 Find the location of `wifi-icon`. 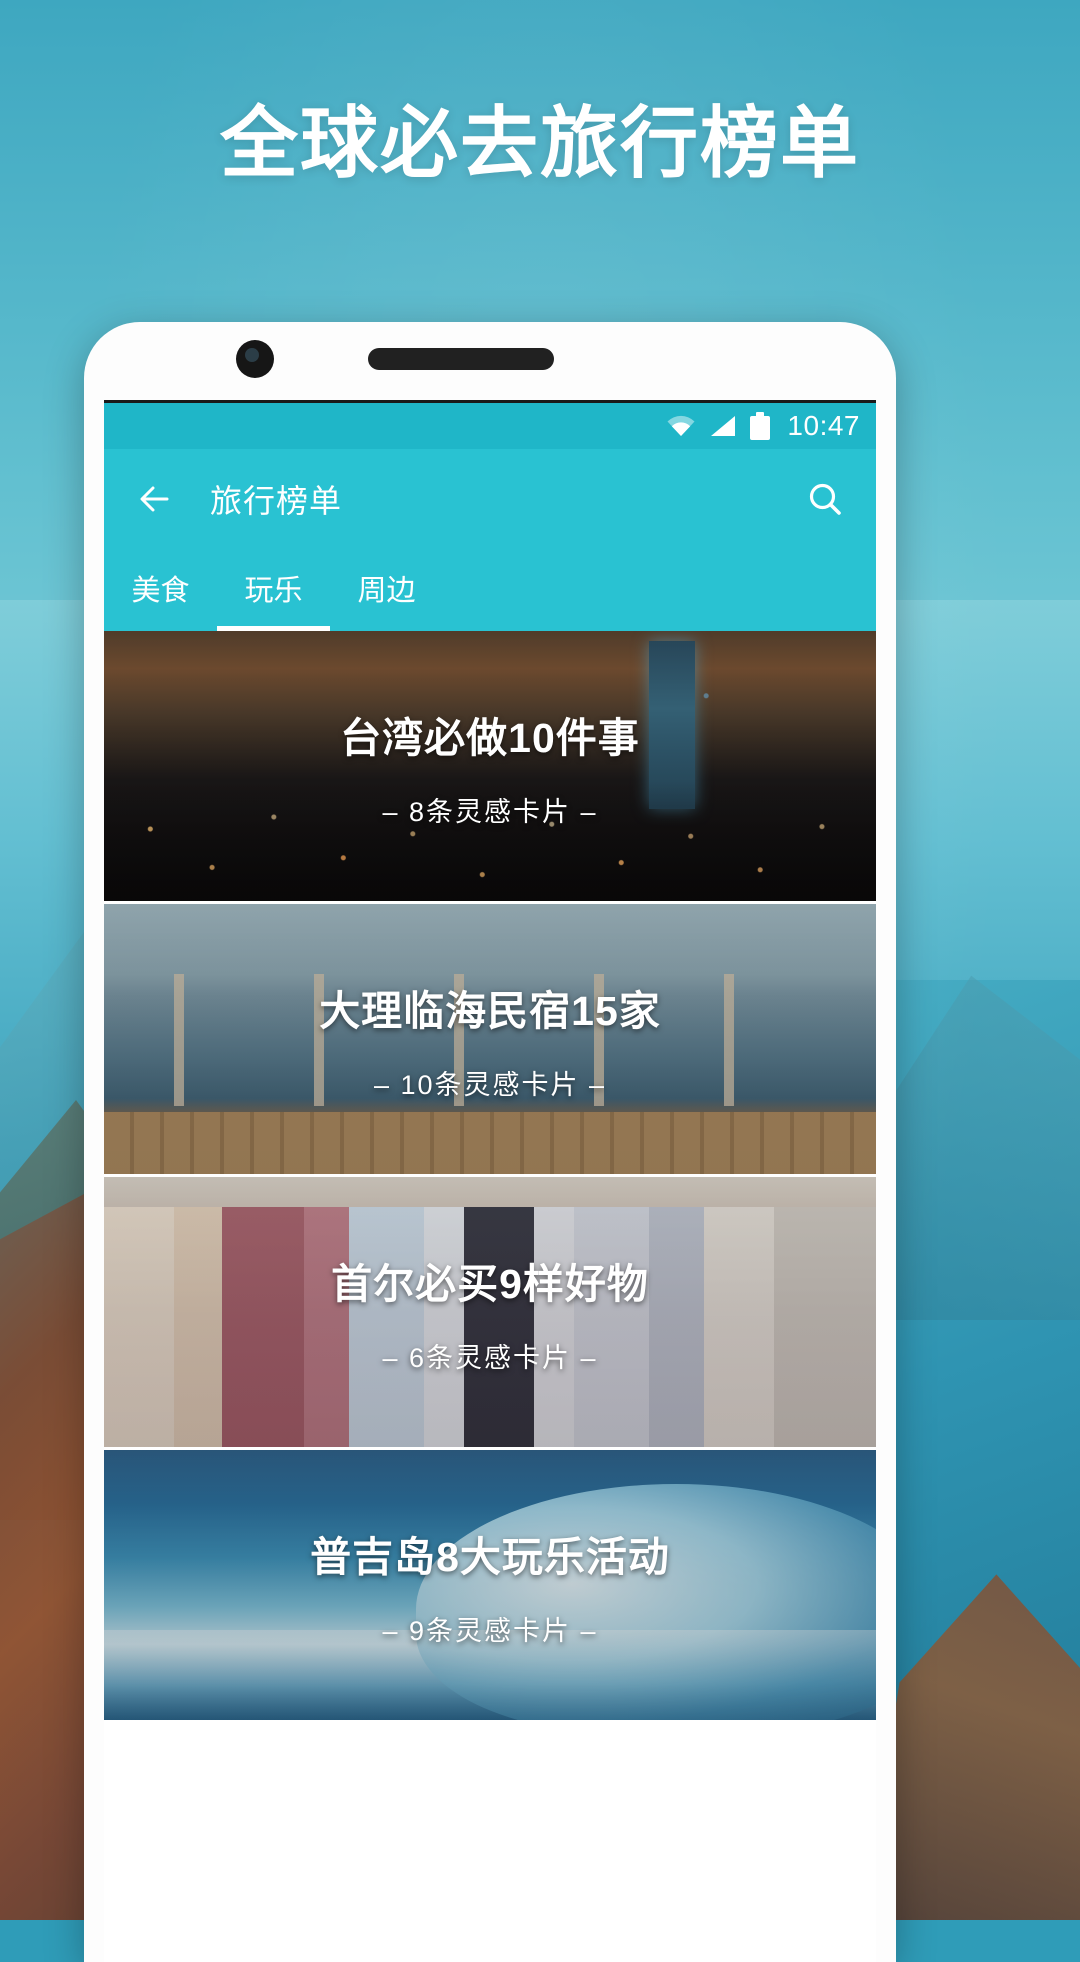

wifi-icon is located at coordinates (681, 426).